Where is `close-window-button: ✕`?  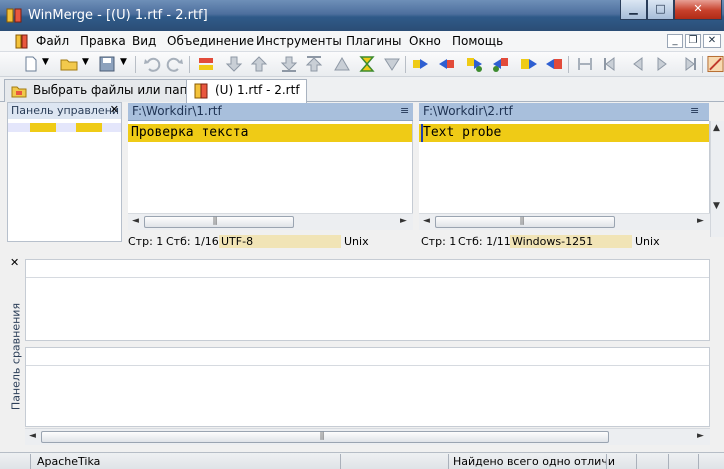 close-window-button: ✕ is located at coordinates (698, 10).